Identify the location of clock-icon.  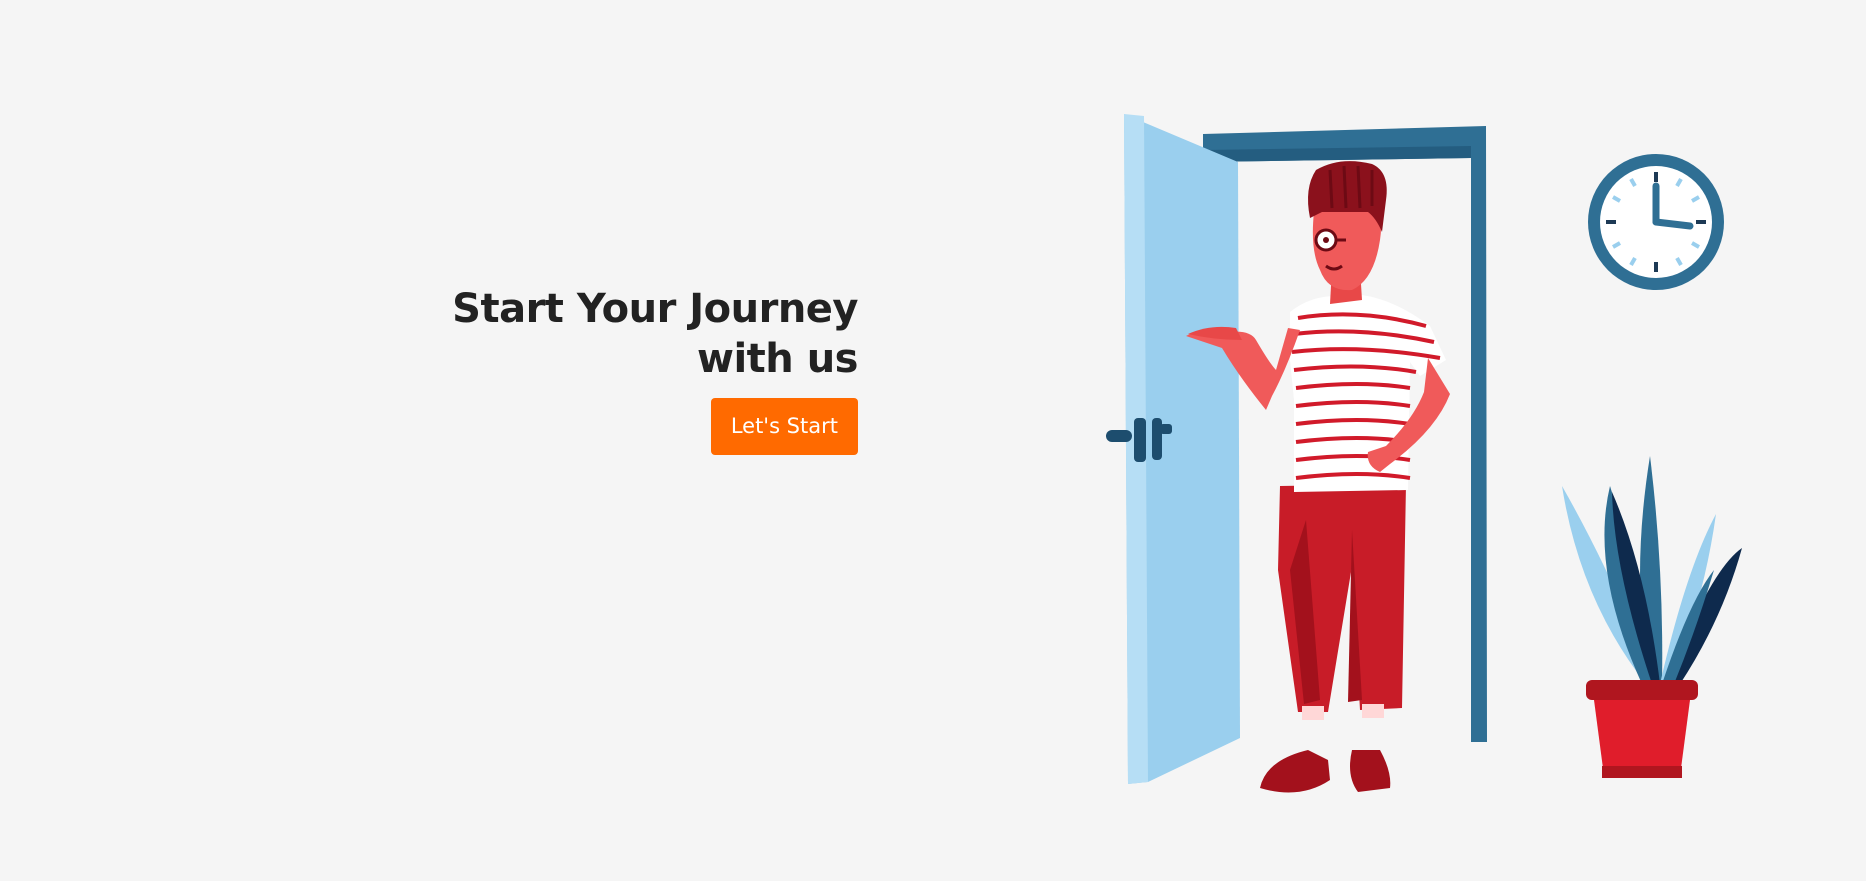
(1656, 222).